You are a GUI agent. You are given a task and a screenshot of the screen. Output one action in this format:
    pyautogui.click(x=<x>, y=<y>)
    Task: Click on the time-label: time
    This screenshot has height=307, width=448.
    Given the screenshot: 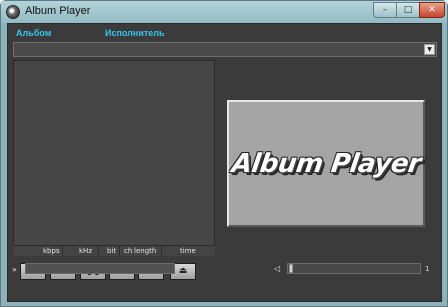 What is the action you would take?
    pyautogui.click(x=188, y=251)
    